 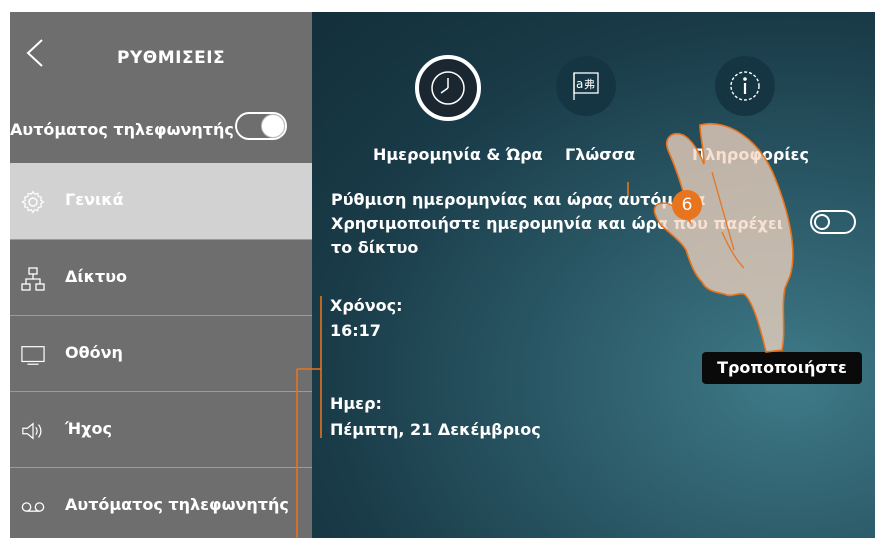 I want to click on network-icon, so click(x=33, y=279).